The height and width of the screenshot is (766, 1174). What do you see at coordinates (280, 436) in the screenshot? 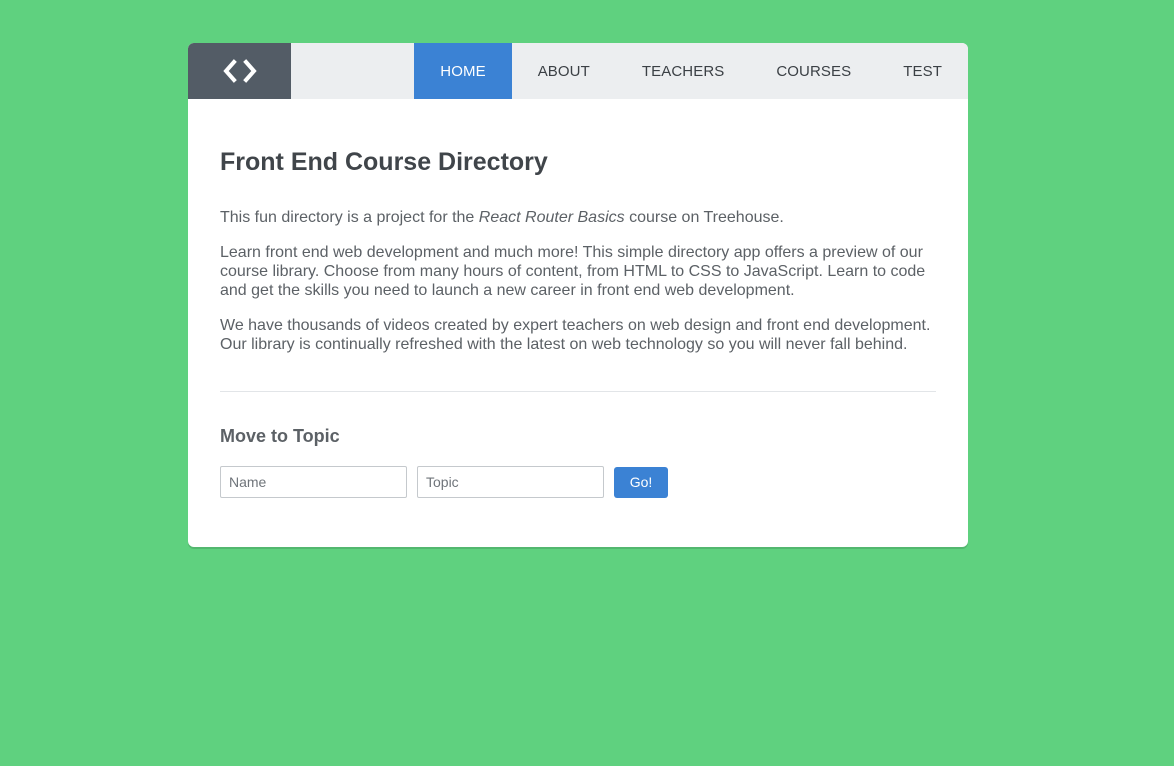
I see `topic-form-heading: Move to Topic` at bounding box center [280, 436].